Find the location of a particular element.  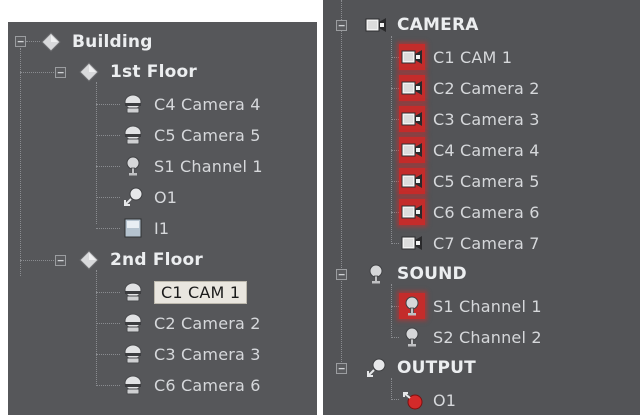

tree-group-label: CAMERA is located at coordinates (438, 25).